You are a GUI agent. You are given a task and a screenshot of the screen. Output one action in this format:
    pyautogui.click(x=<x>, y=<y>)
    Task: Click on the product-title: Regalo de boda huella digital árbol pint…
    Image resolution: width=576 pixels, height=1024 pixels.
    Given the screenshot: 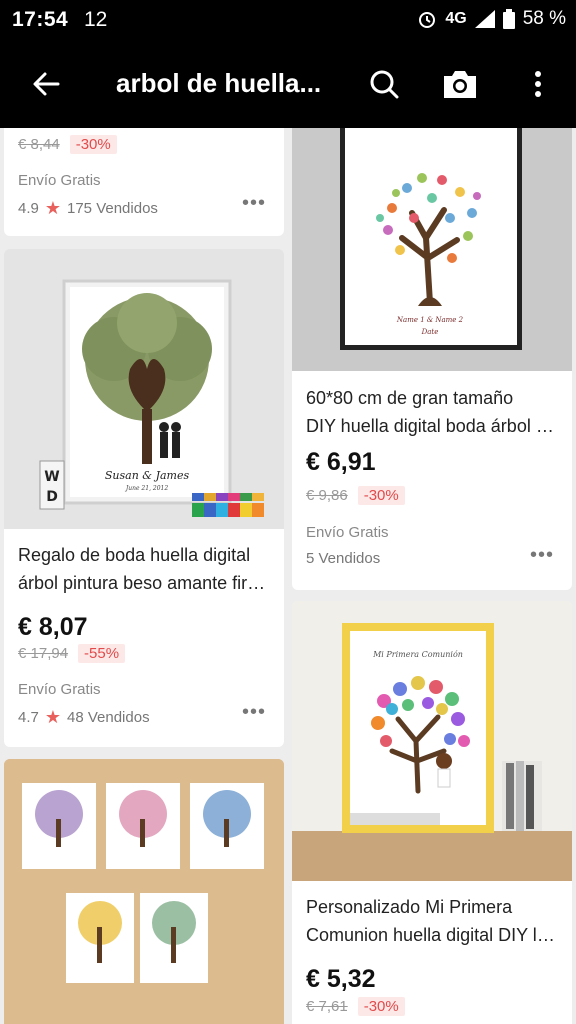 What is the action you would take?
    pyautogui.click(x=144, y=569)
    